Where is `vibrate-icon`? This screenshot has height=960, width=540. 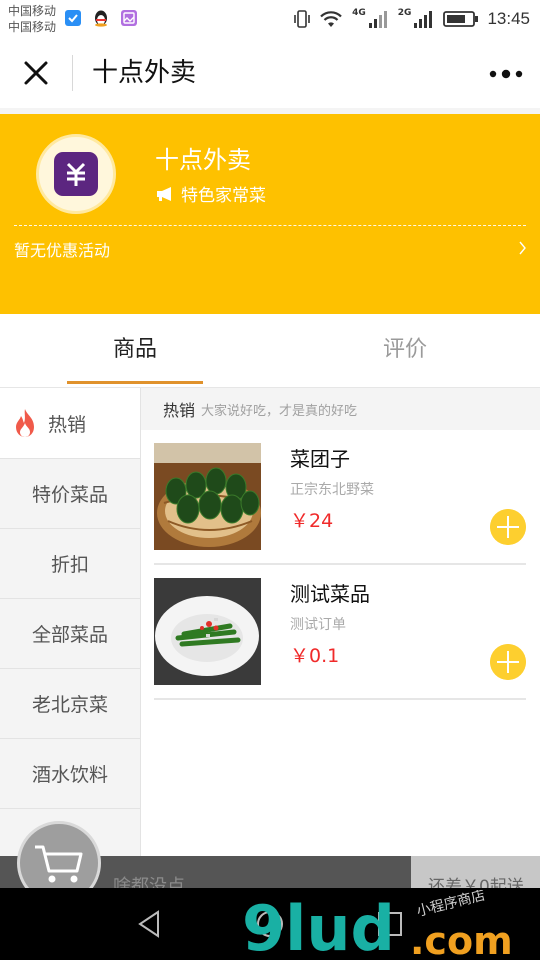
vibrate-icon is located at coordinates (302, 19).